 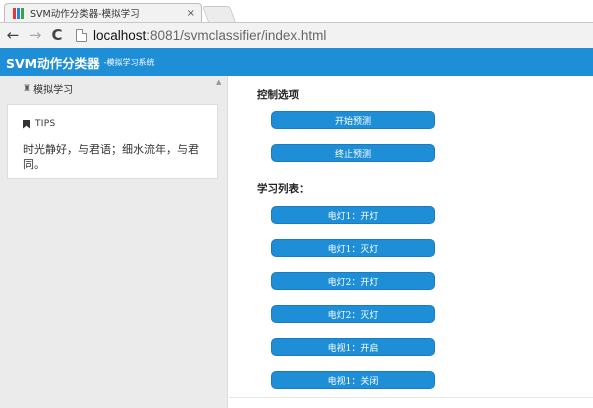 I want to click on browser-tab: SVM动作分类器-模拟学习 ×, so click(x=103, y=12).